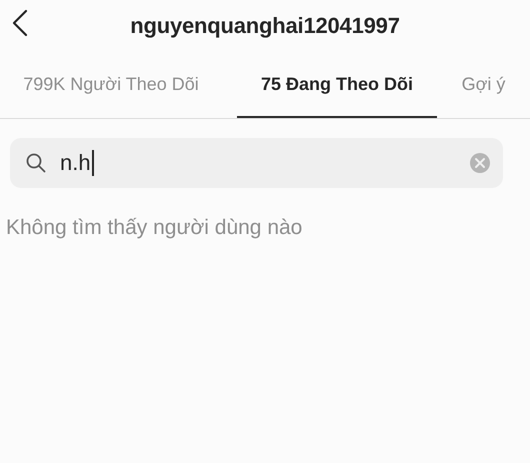 This screenshot has height=463, width=530. Describe the element at coordinates (20, 23) in the screenshot. I see `back-icon` at that location.